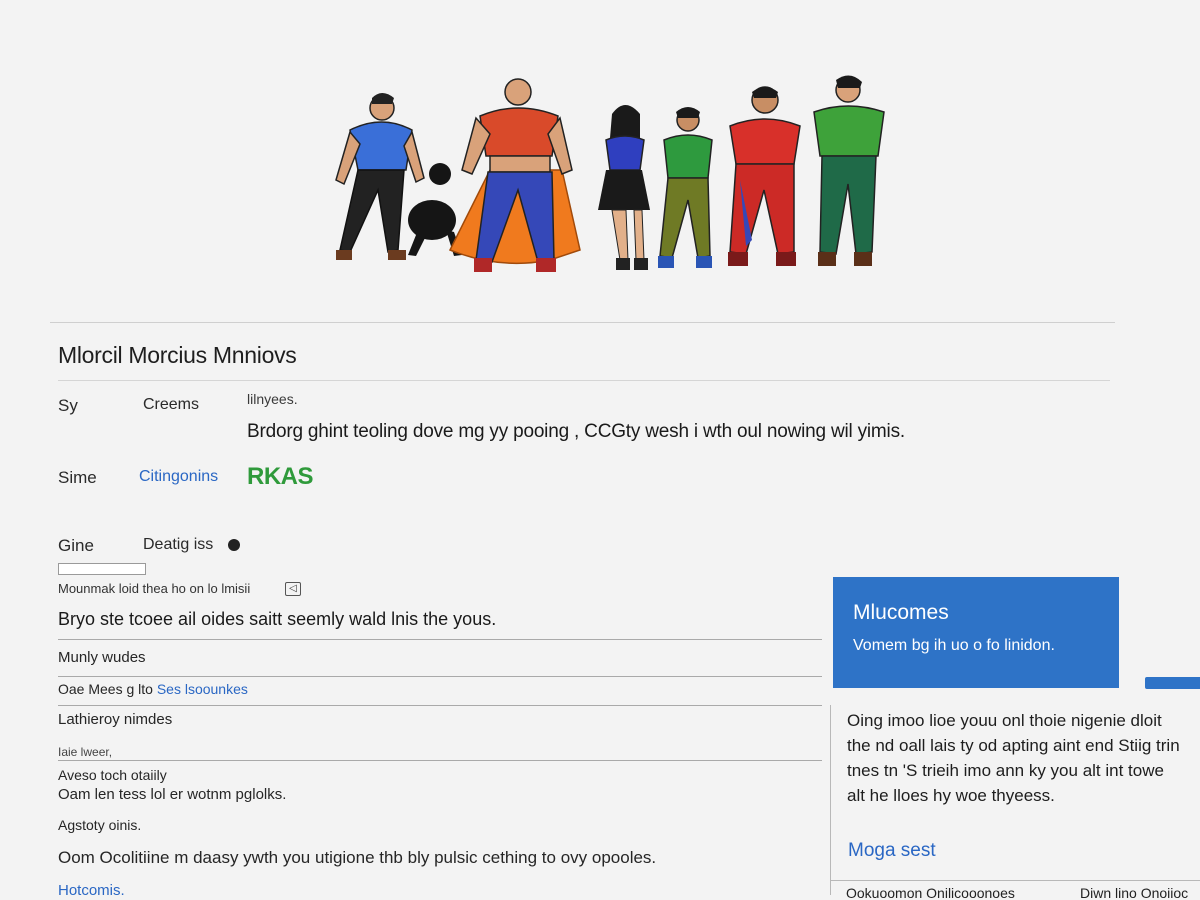 The height and width of the screenshot is (900, 1200). What do you see at coordinates (105, 689) in the screenshot?
I see `list-item-text: Oae Mees g lto` at bounding box center [105, 689].